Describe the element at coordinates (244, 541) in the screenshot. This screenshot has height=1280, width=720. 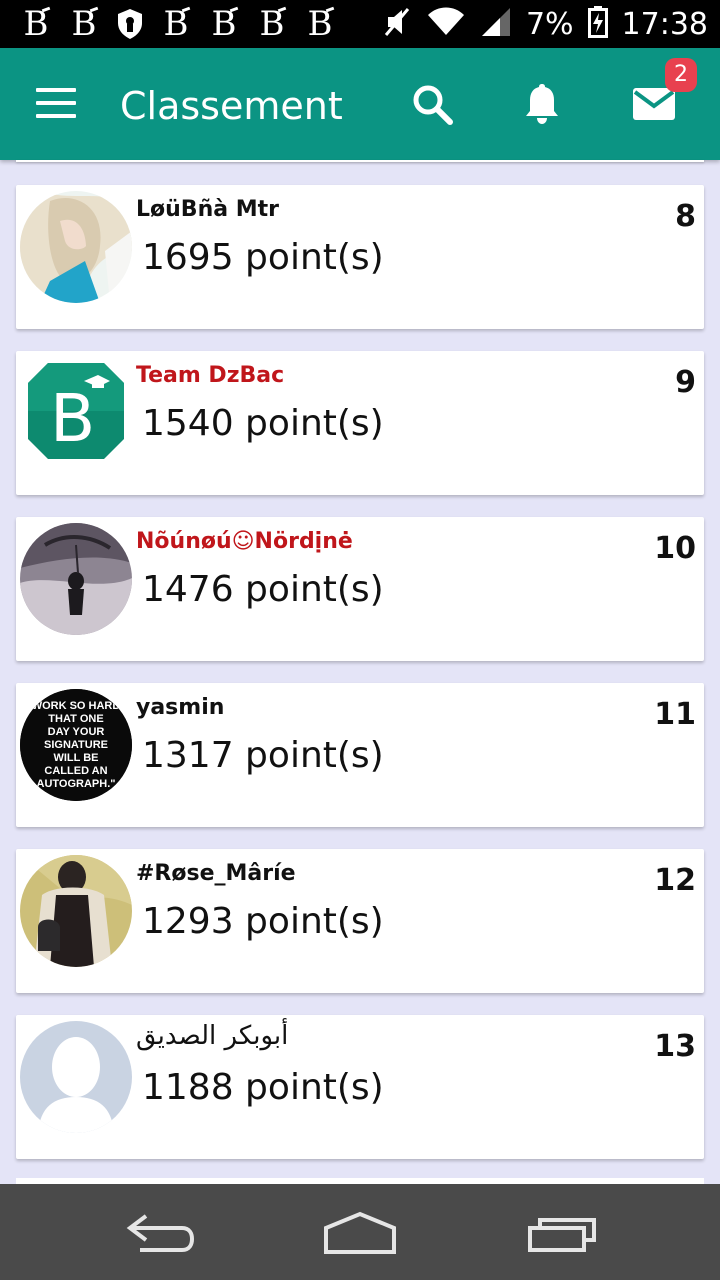
I see `user-name: Nõúnøú☺Nördịnė` at that location.